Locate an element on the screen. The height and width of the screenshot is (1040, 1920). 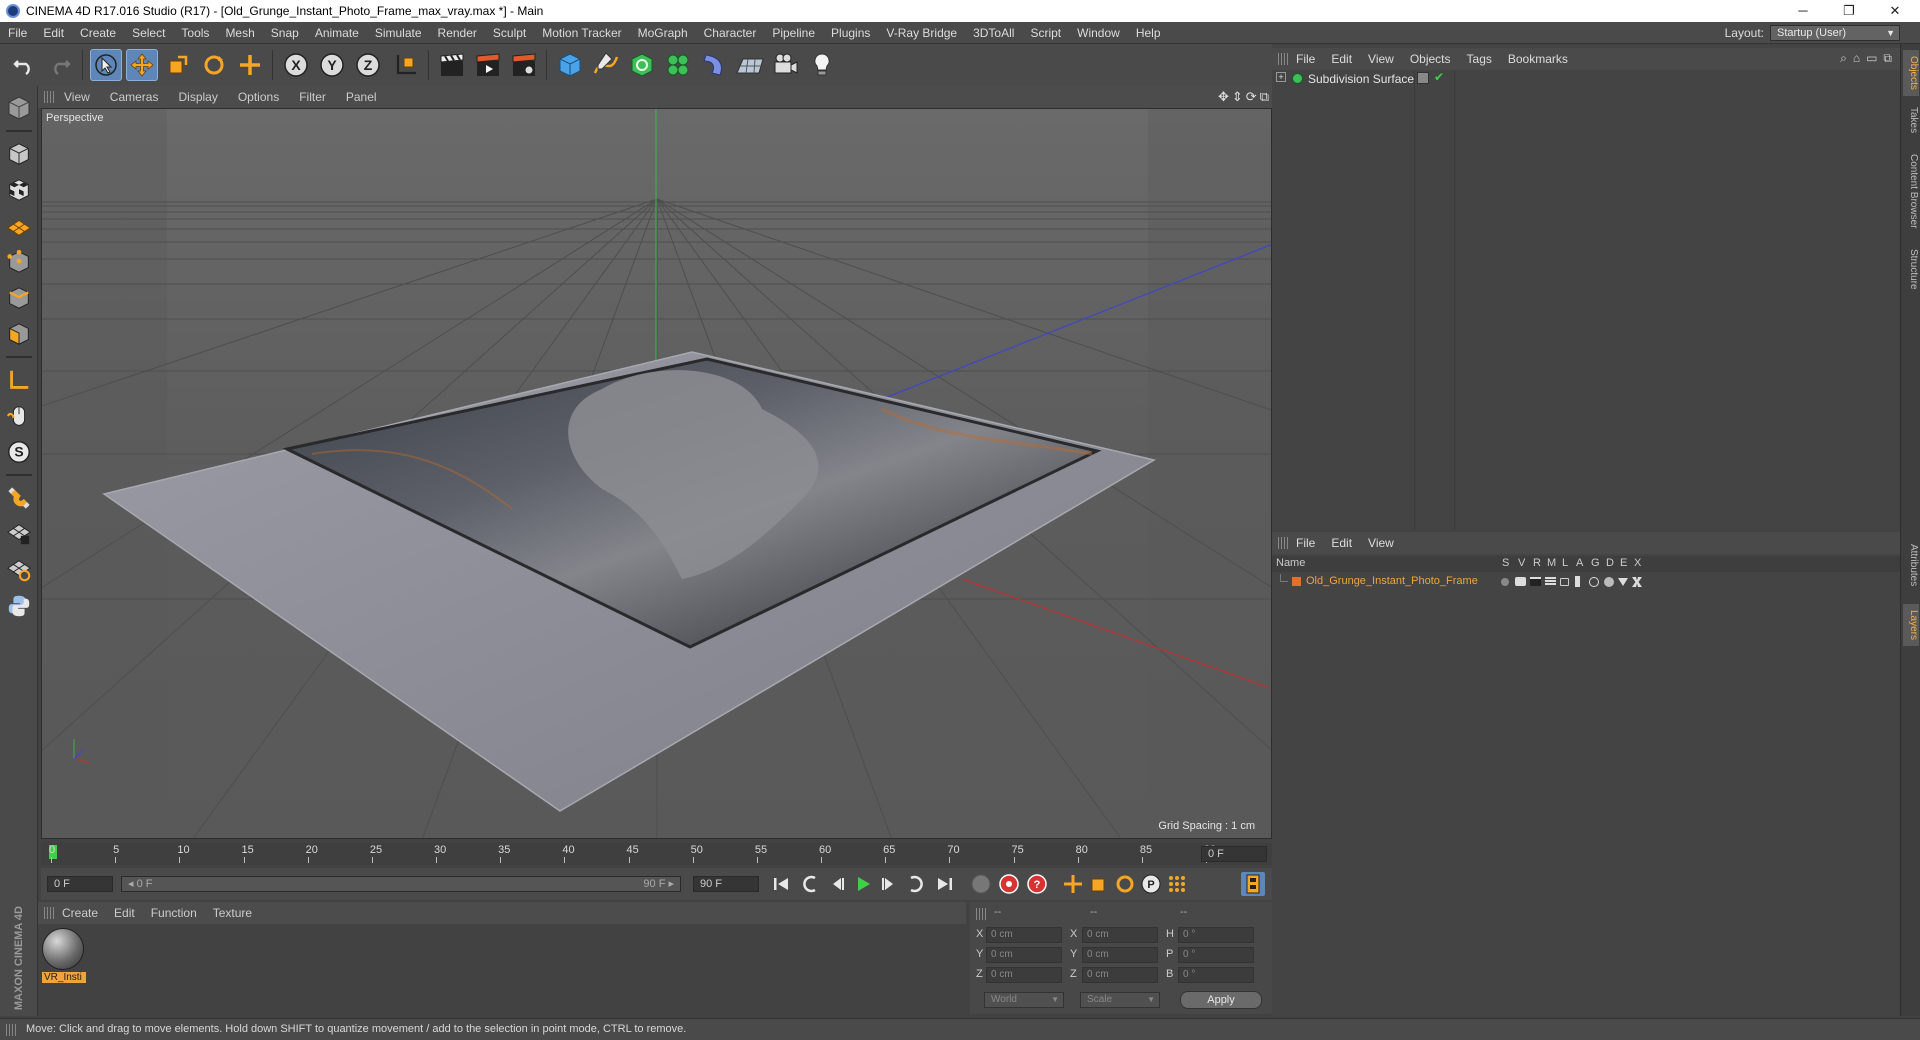
lock-z-axis-button: Z is located at coordinates (368, 65).